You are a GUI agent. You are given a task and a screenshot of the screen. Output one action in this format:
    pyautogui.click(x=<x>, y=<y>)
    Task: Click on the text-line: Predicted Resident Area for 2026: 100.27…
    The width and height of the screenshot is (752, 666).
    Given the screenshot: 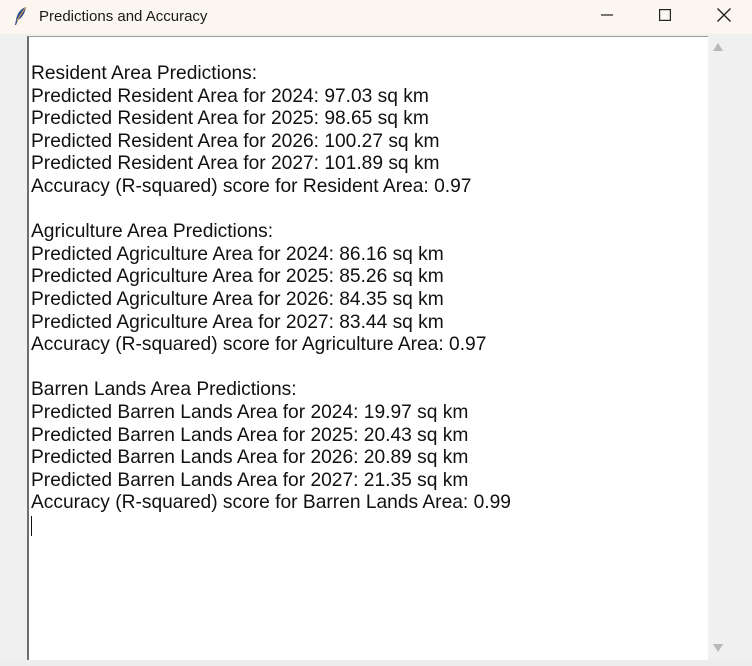 What is the action you would take?
    pyautogui.click(x=235, y=141)
    